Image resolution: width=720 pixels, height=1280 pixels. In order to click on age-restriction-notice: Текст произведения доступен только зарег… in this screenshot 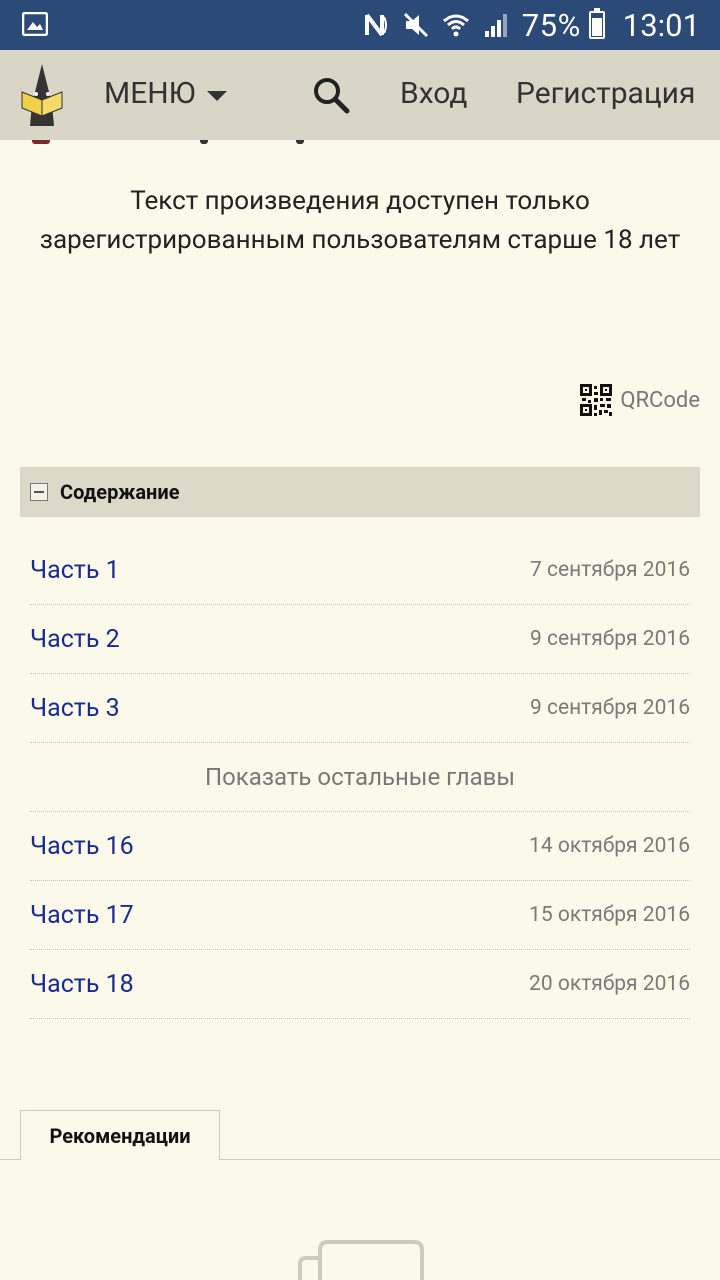, I will do `click(360, 220)`.